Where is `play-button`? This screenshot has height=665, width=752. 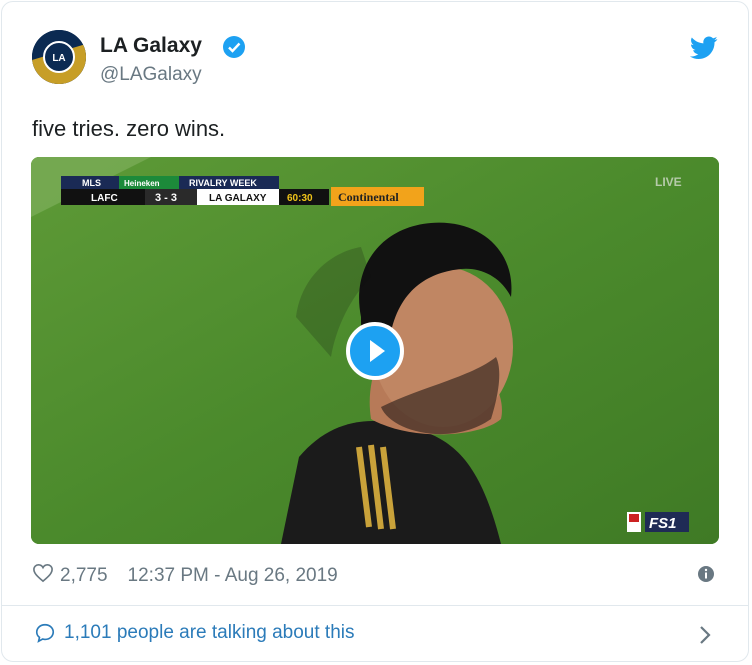
play-button is located at coordinates (375, 351).